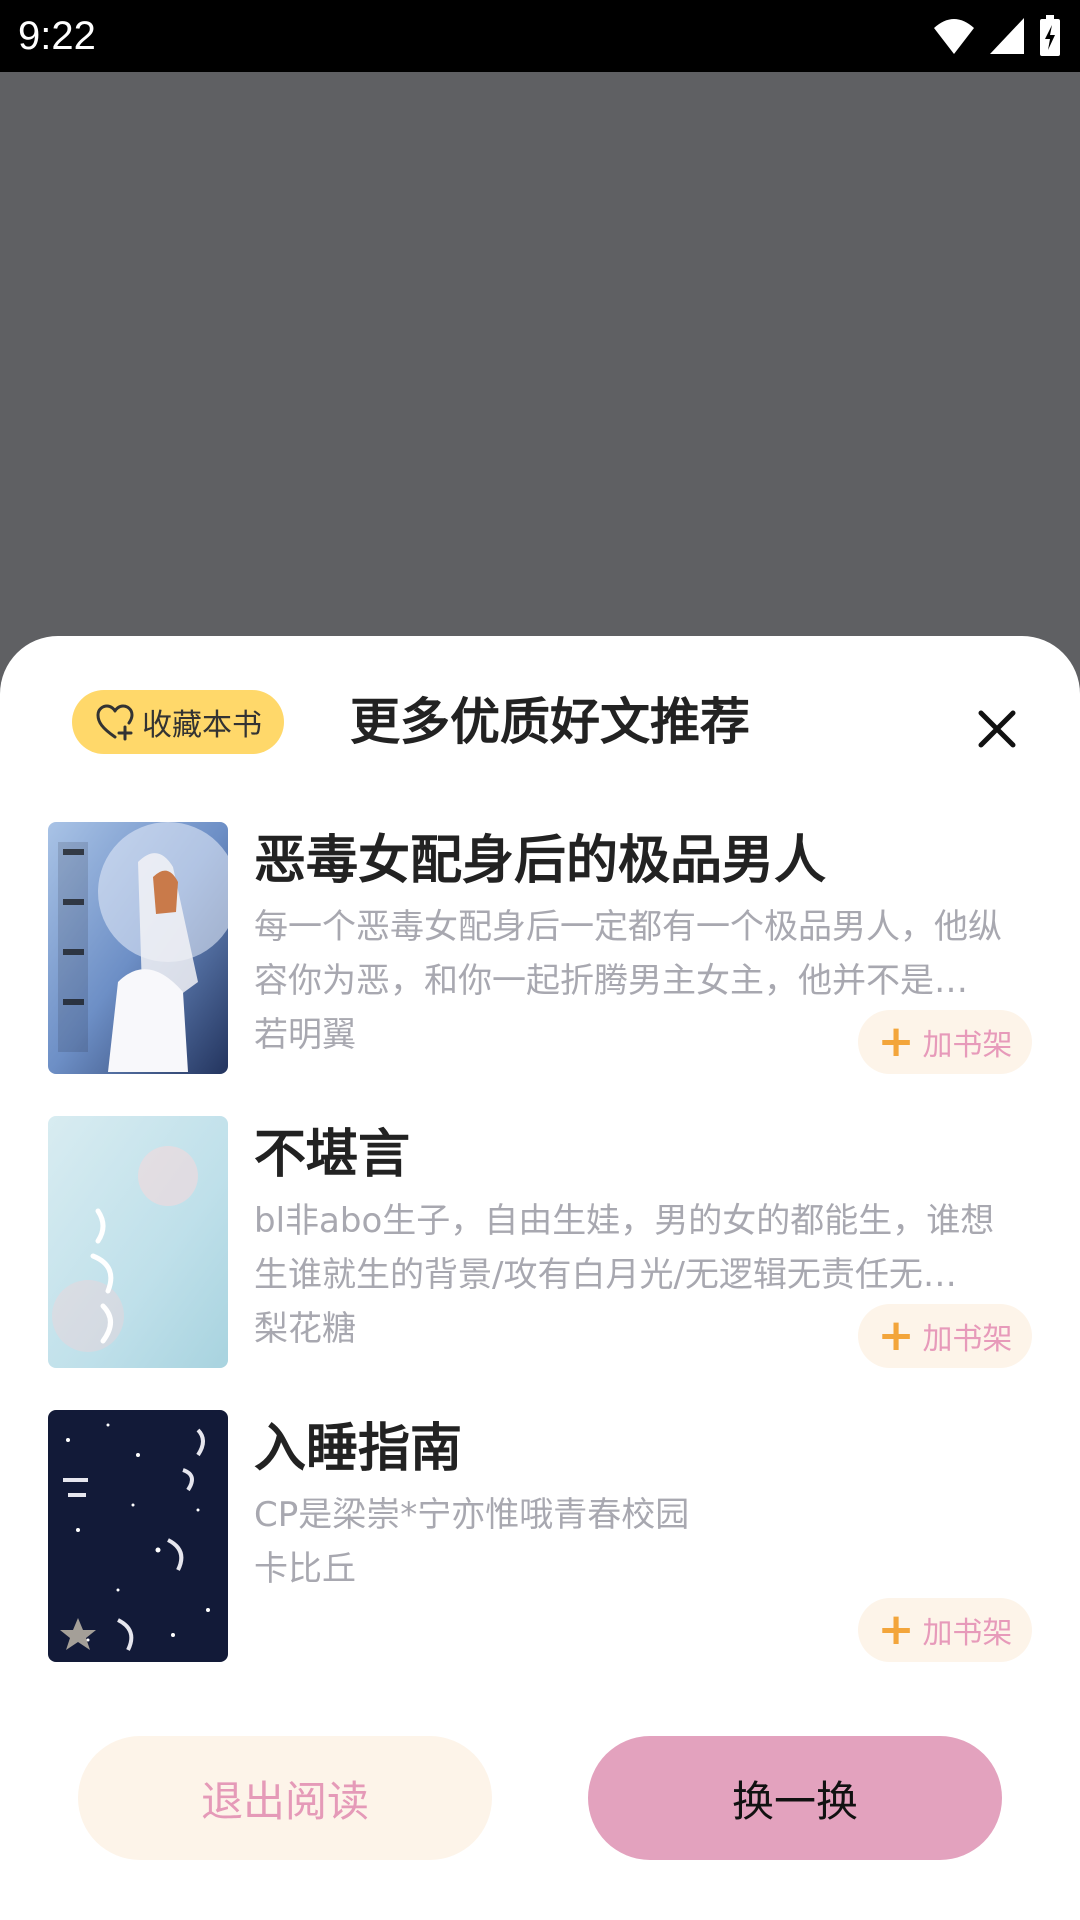 This screenshot has width=1080, height=1920. Describe the element at coordinates (305, 1329) in the screenshot. I see `book-author: 梨花糖` at that location.